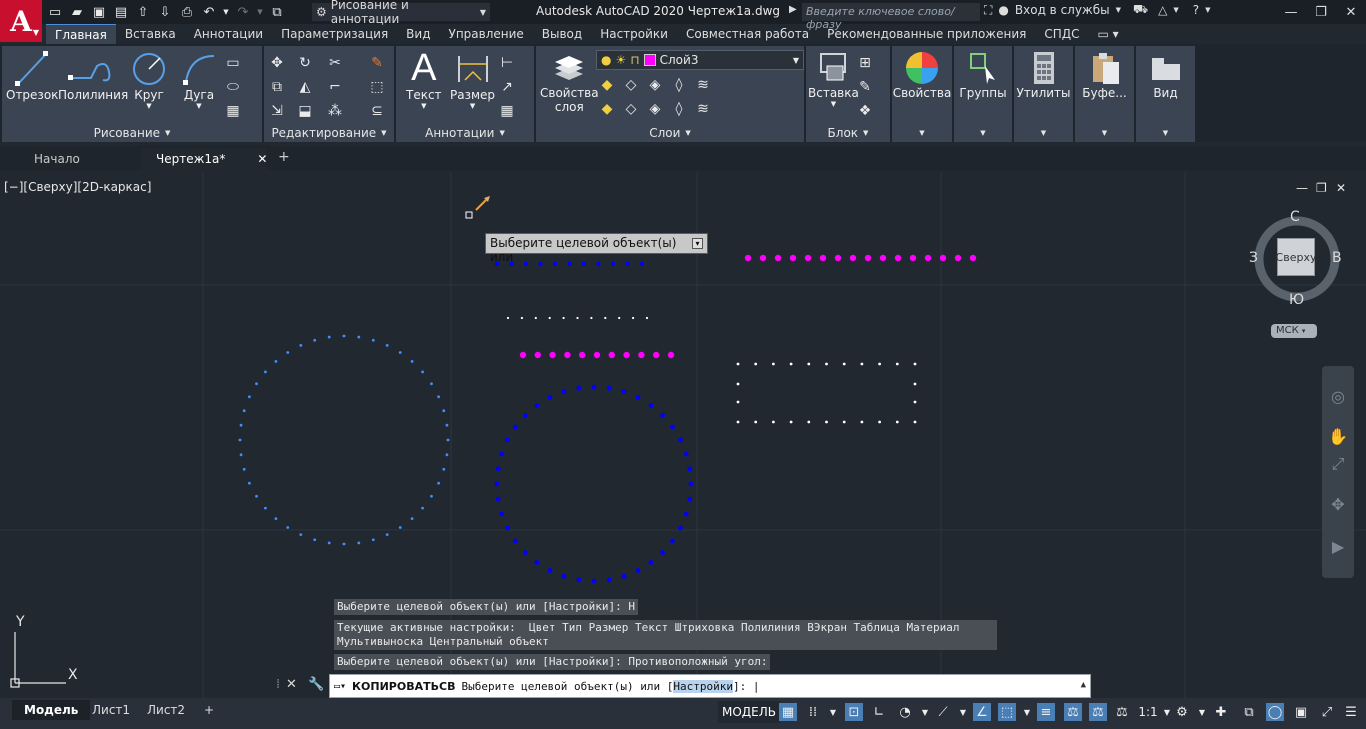 The image size is (1366, 729). Describe the element at coordinates (233, 87) in the screenshot. I see `ellipse-icon: ⬭` at that location.